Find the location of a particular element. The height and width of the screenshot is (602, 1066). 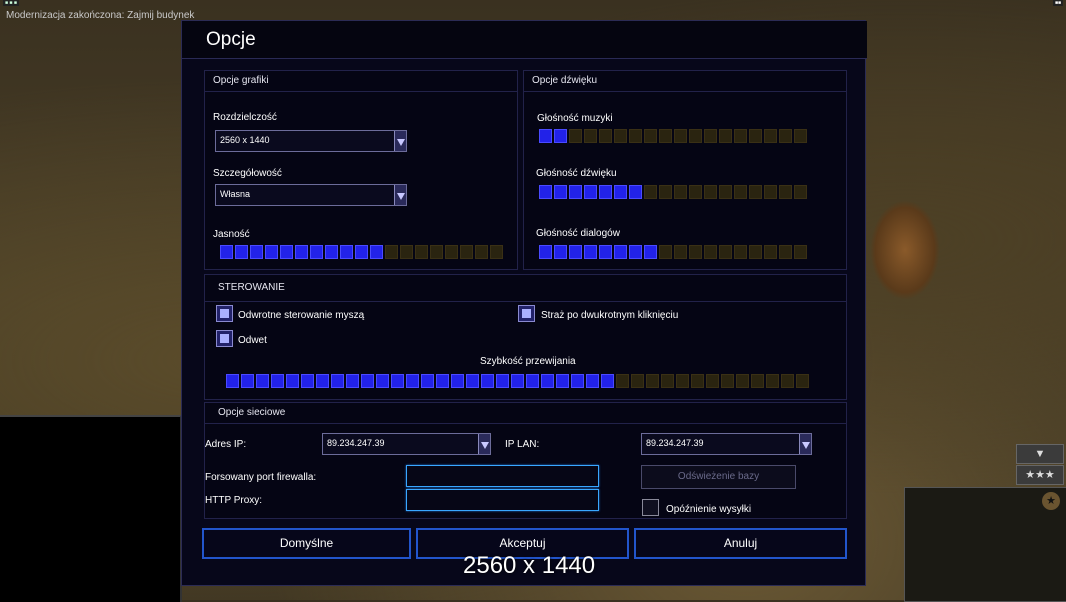

lan-ip-dropdown: 89.234.247.39 is located at coordinates (726, 444).